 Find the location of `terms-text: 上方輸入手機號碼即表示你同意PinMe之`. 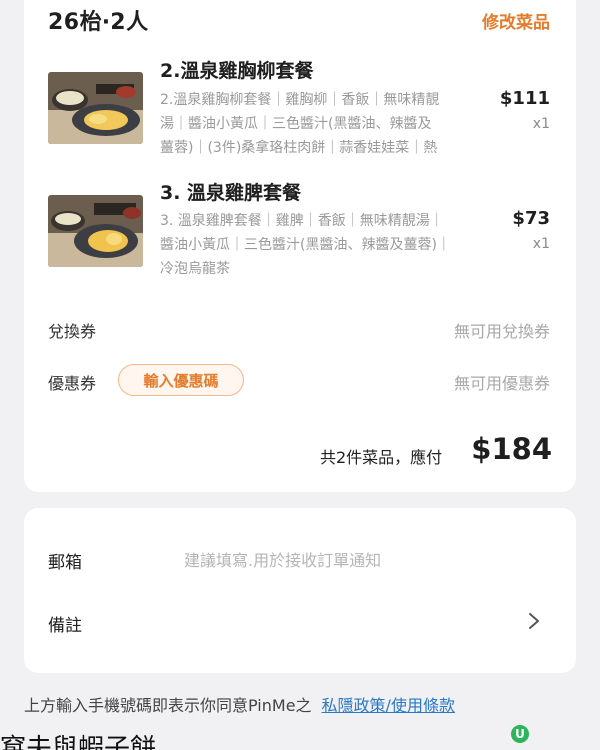

terms-text: 上方輸入手機號碼即表示你同意PinMe之 is located at coordinates (168, 705).